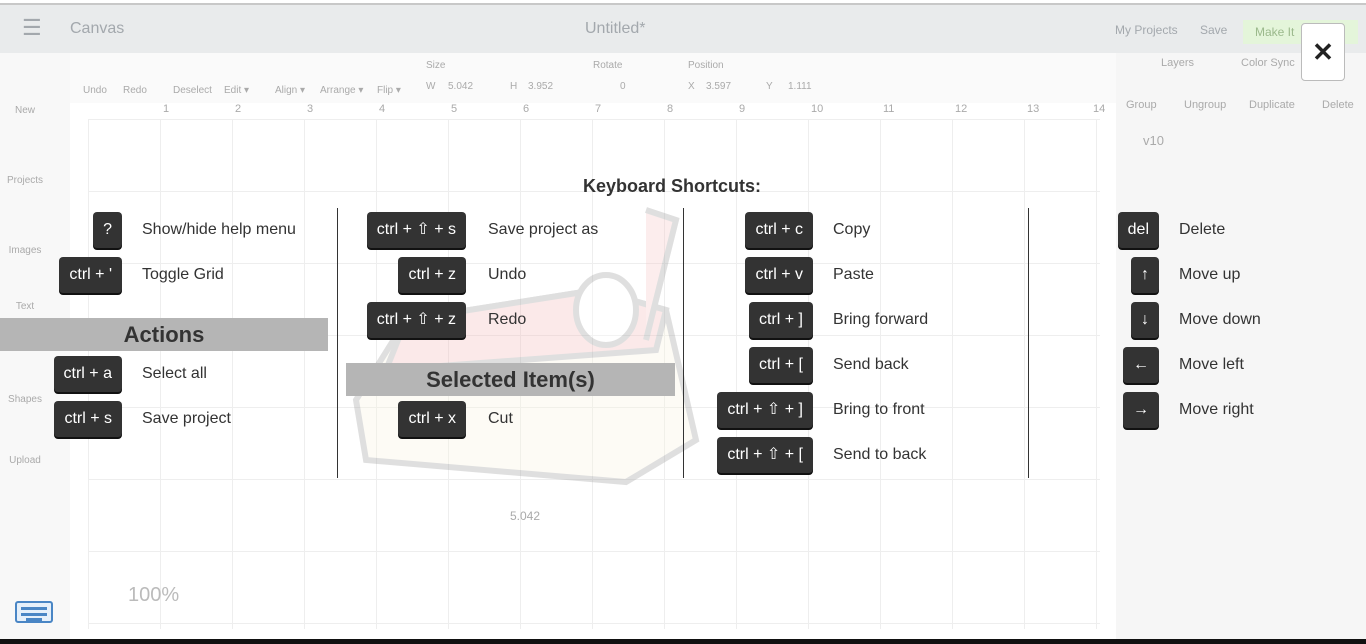 Image resolution: width=1366 pixels, height=644 pixels. Describe the element at coordinates (166, 109) in the screenshot. I see `ruler-tick: 1` at that location.